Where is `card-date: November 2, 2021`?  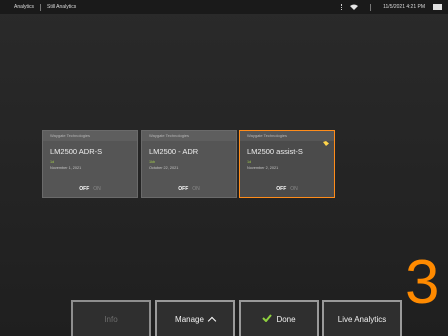
card-date: November 2, 2021 is located at coordinates (263, 168).